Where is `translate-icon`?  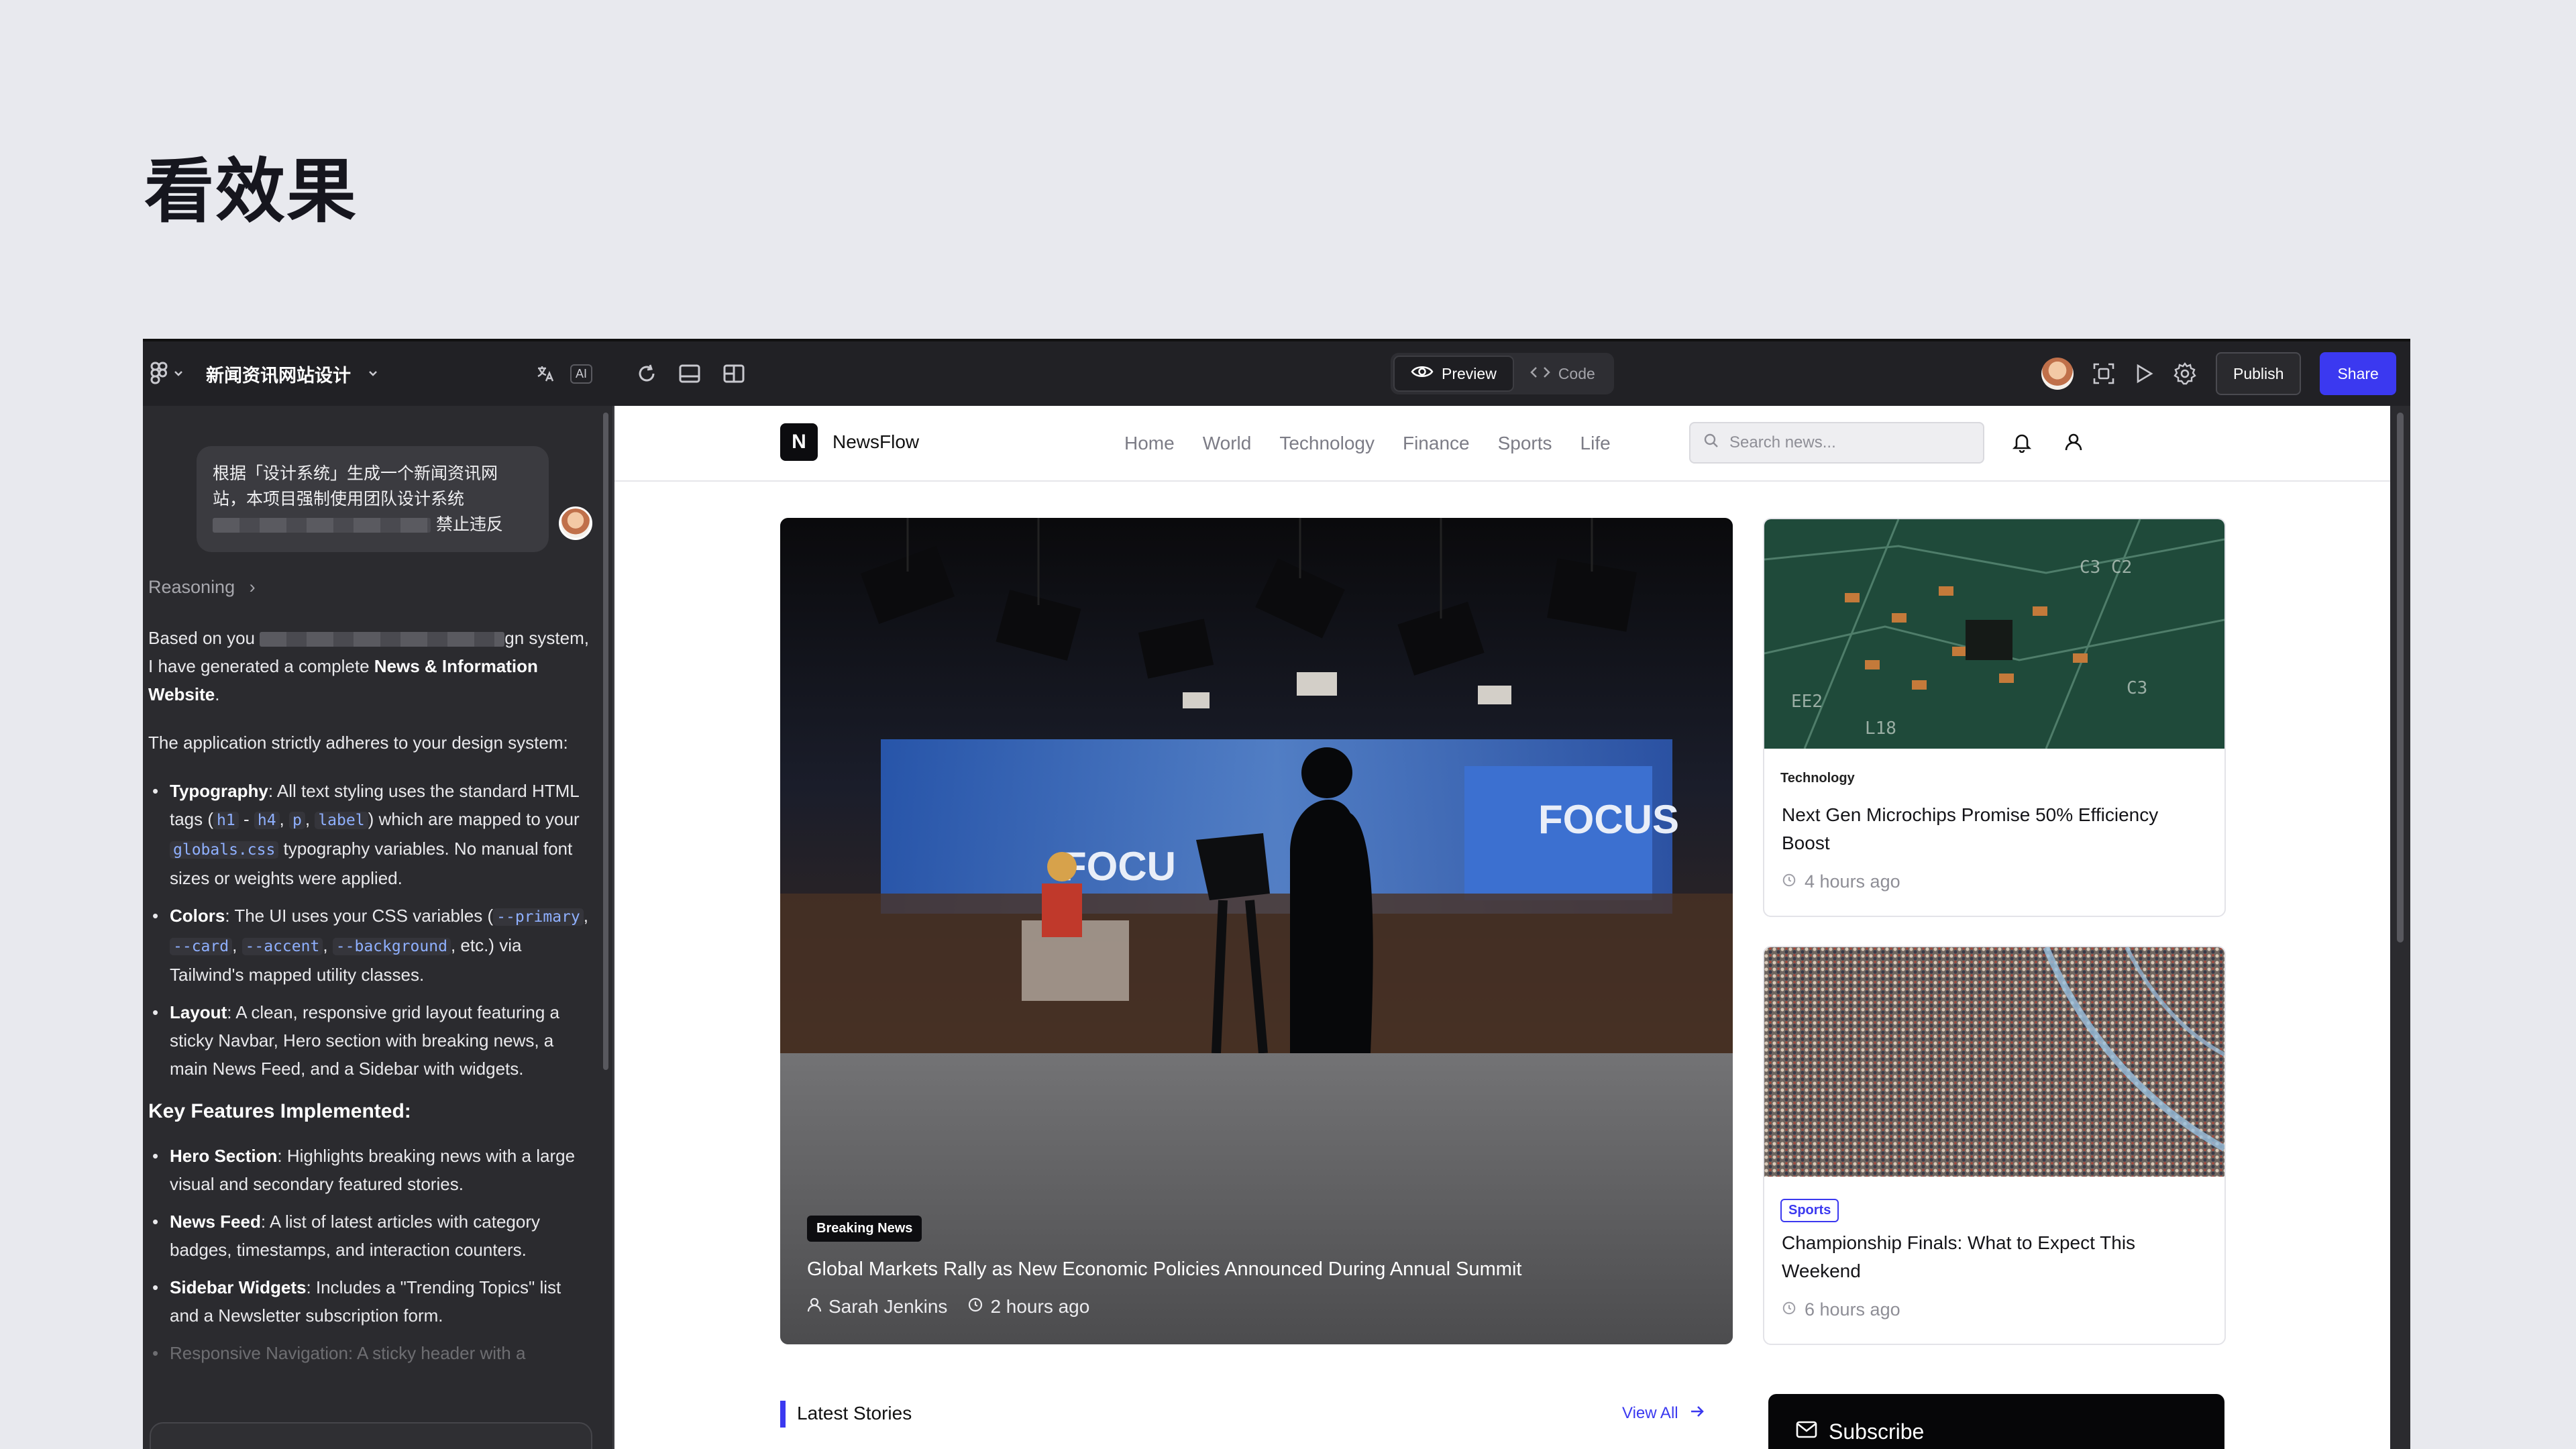
translate-icon is located at coordinates (545, 374).